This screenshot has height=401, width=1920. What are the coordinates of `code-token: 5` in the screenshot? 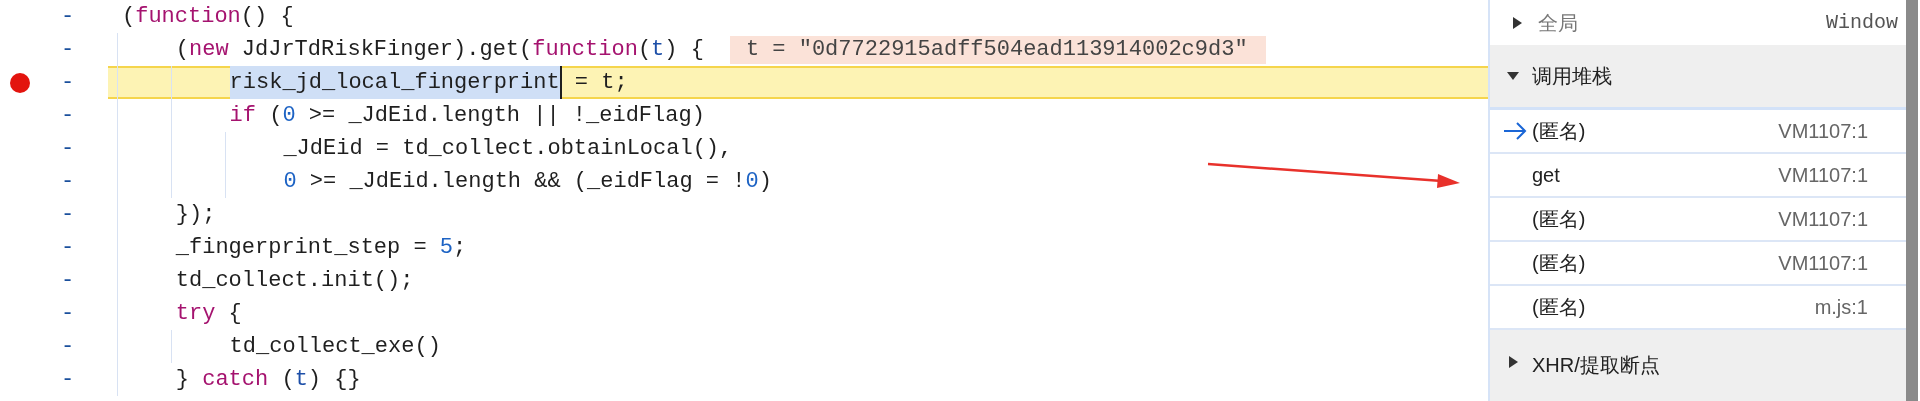 It's located at (446, 248).